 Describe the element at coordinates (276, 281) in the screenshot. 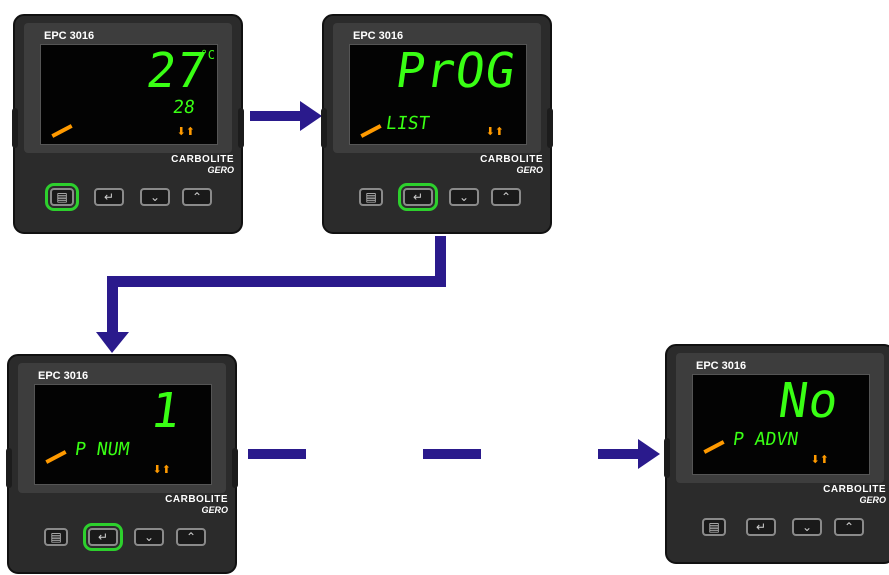

I see `elbow-horizontal` at that location.